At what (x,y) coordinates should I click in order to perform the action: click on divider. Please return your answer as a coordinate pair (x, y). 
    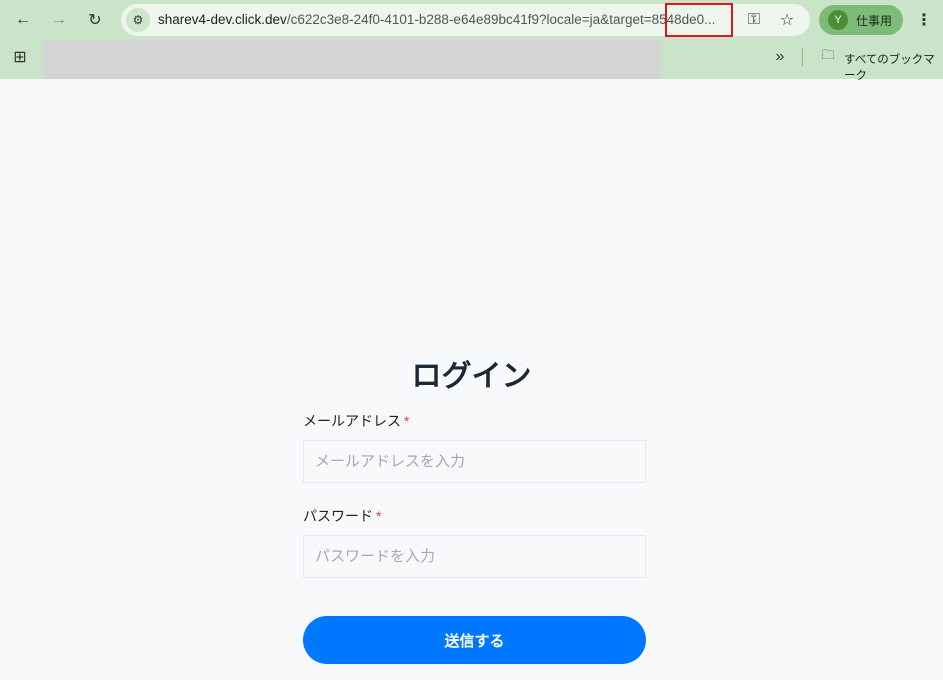
    Looking at the image, I should click on (802, 57).